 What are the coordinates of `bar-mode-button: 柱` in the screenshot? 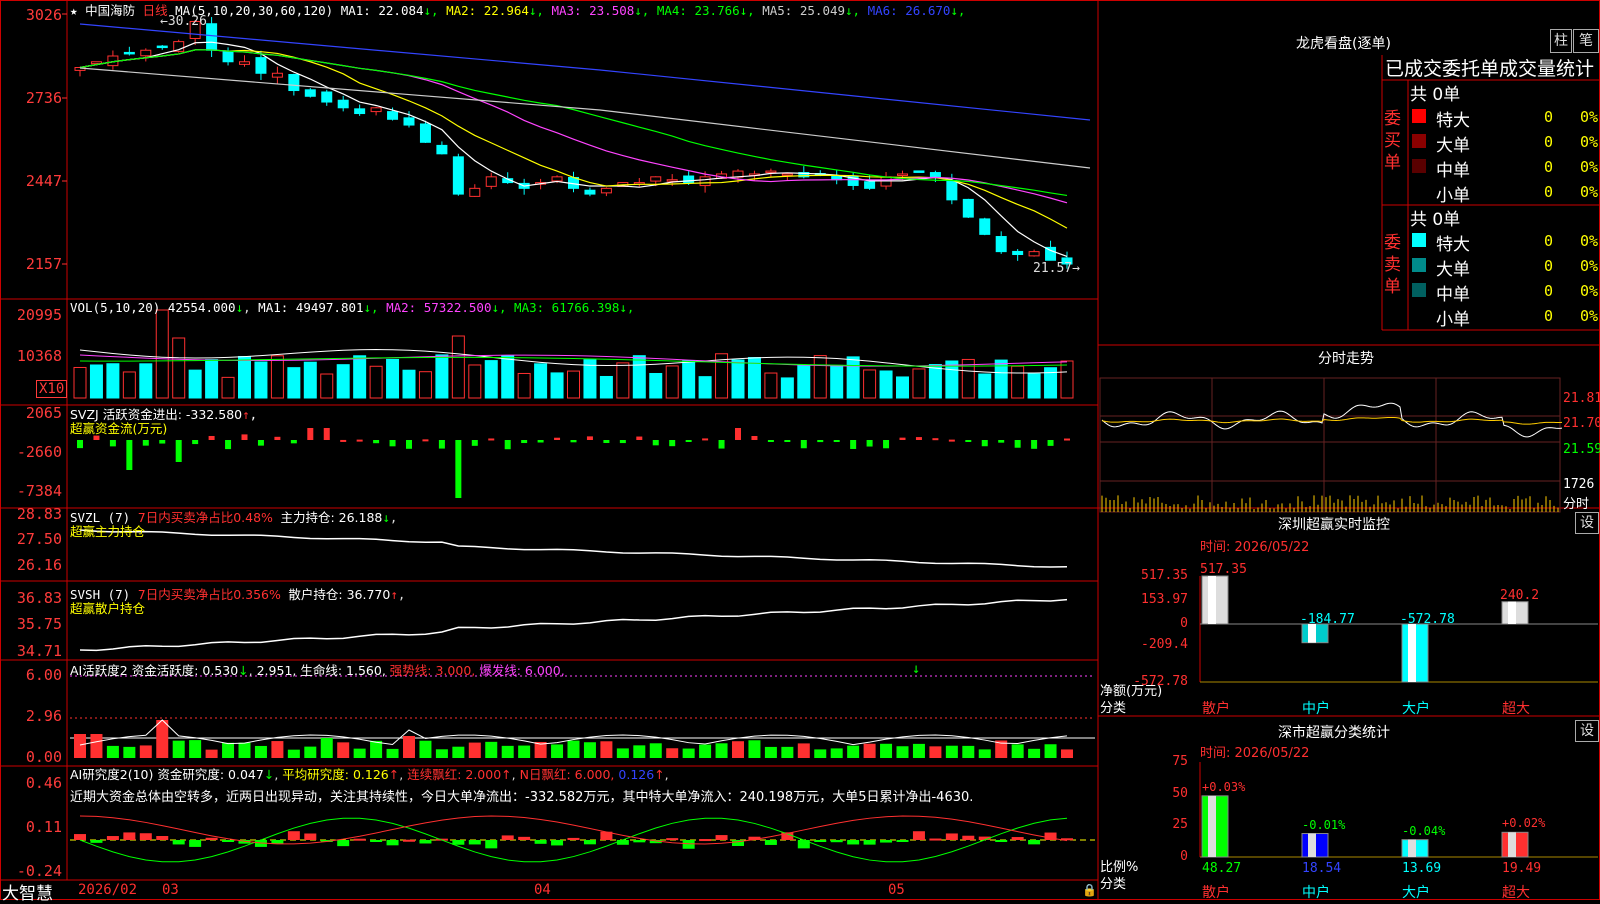 It's located at (1561, 41).